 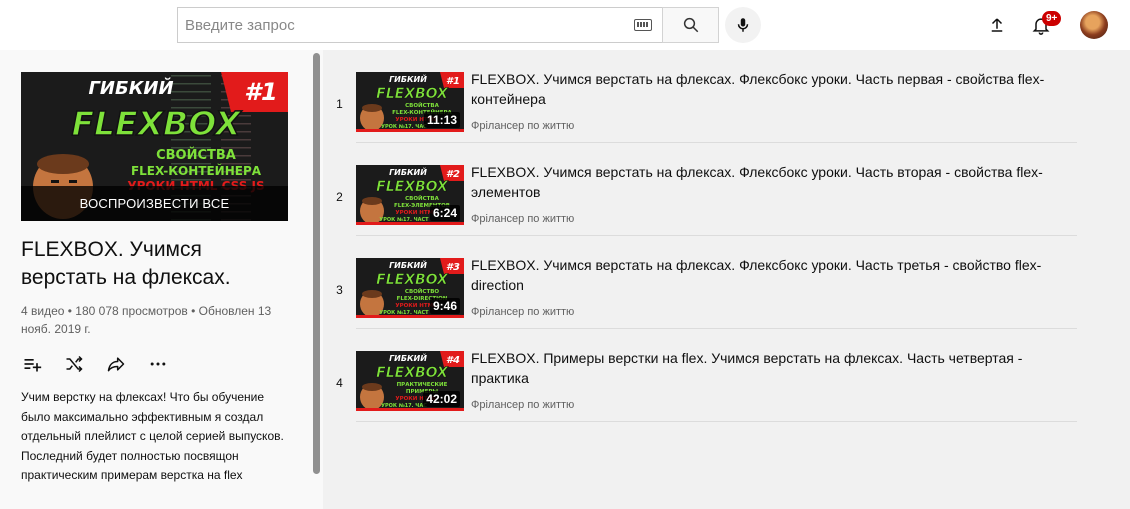 What do you see at coordinates (95, 364) in the screenshot?
I see `playlist-actions` at bounding box center [95, 364].